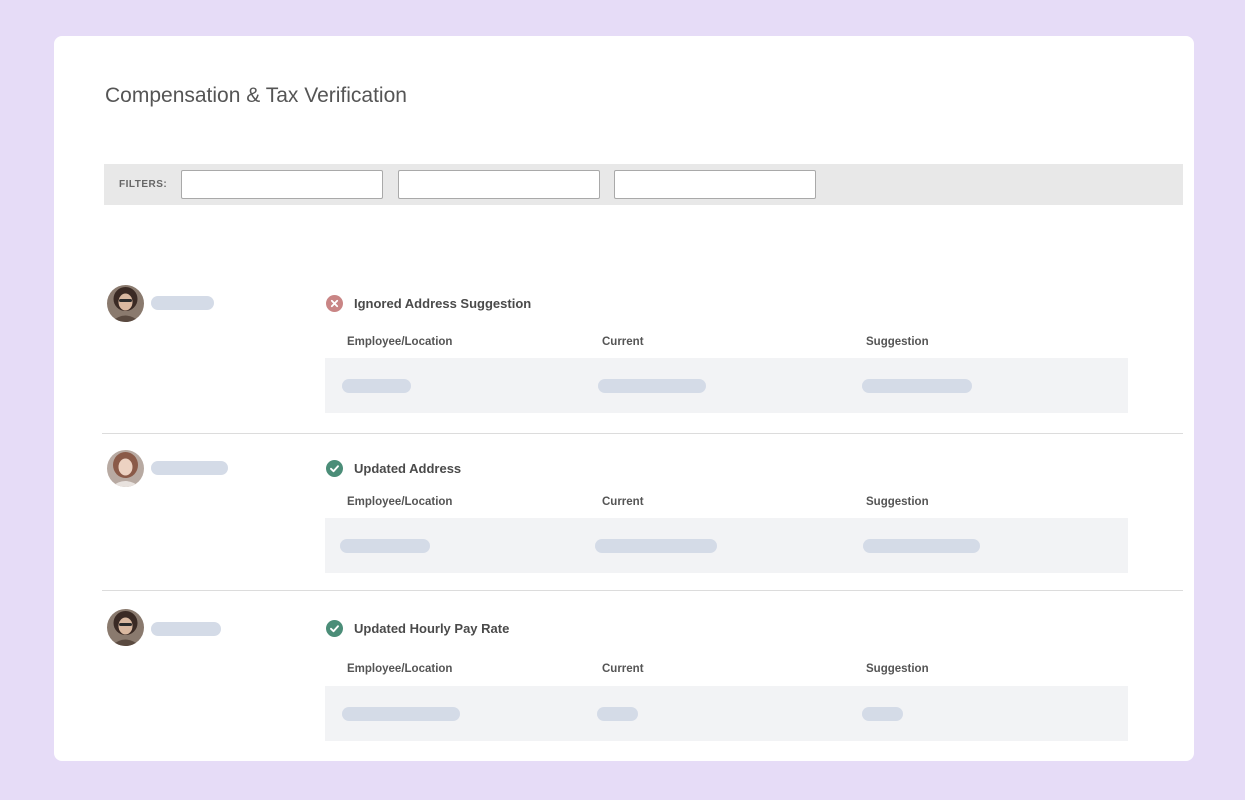 This screenshot has width=1245, height=800. Describe the element at coordinates (143, 184) in the screenshot. I see `filters-label: FILTERS:` at that location.